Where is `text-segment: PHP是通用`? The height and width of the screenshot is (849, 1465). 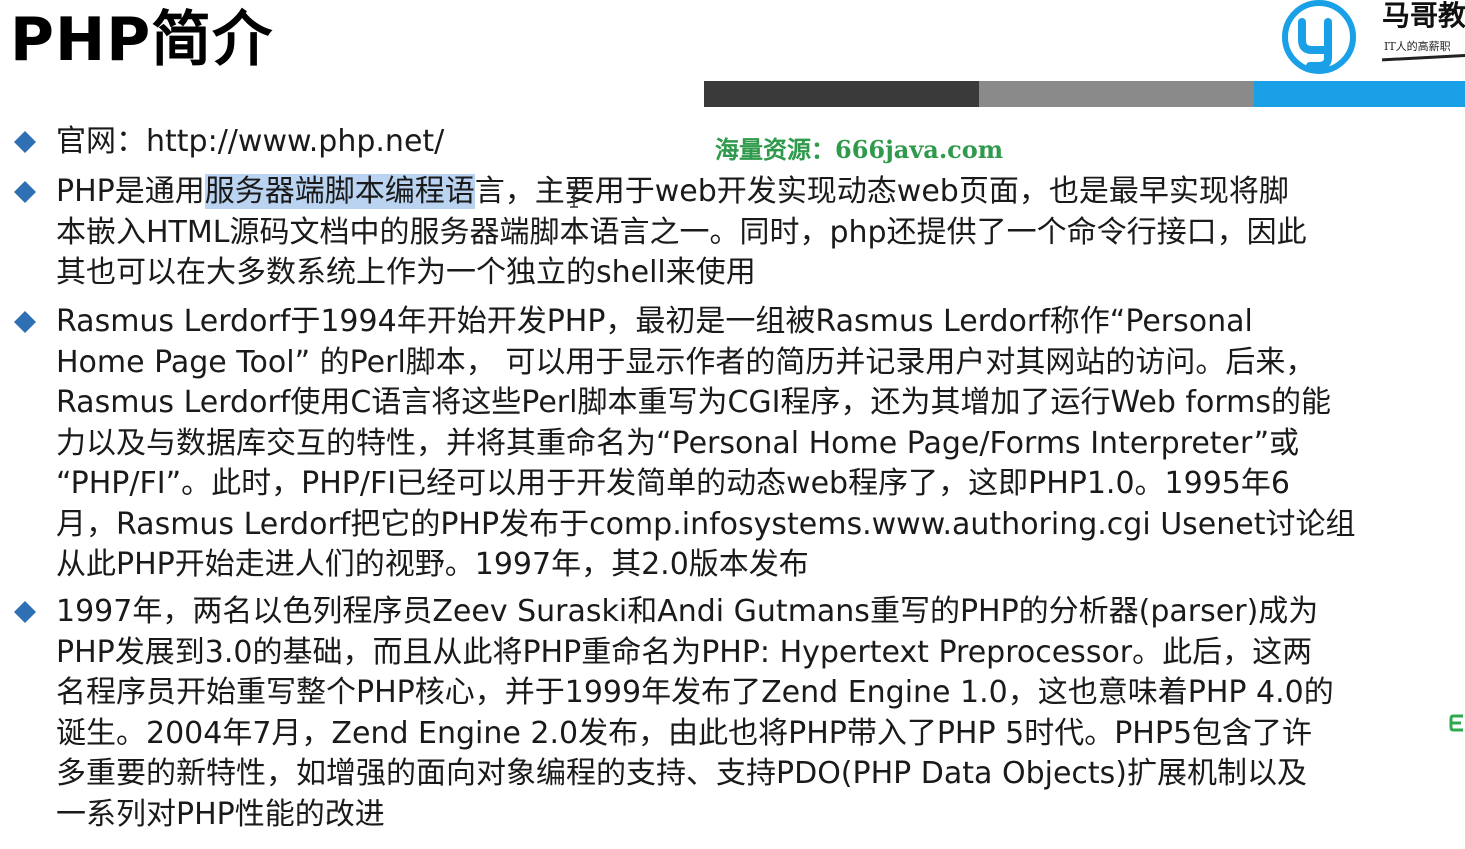
text-segment: PHP是通用 is located at coordinates (130, 191).